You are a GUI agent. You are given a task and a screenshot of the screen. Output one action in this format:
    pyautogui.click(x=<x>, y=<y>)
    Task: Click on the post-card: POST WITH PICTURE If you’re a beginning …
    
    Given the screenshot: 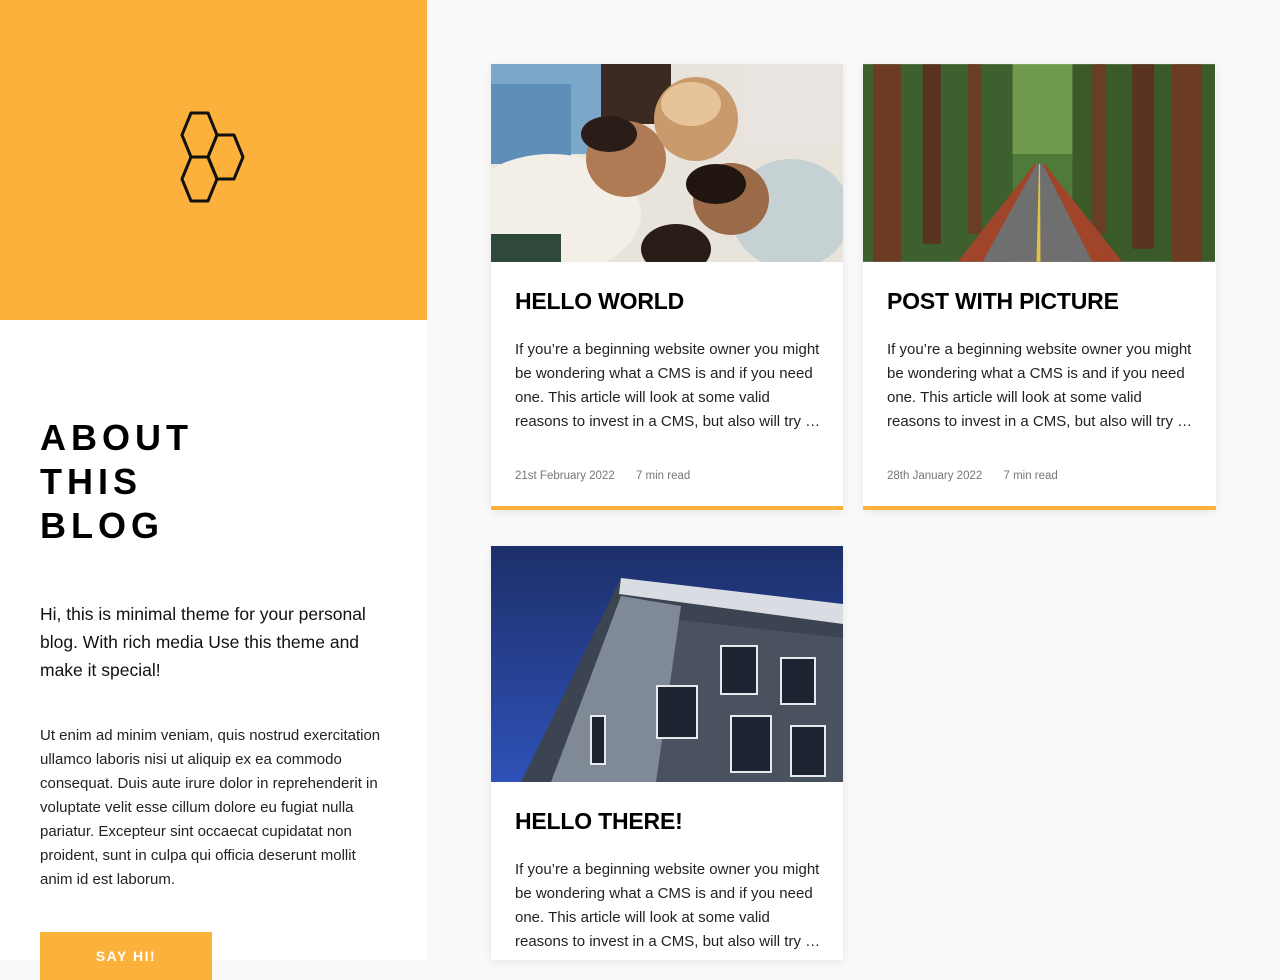 What is the action you would take?
    pyautogui.click(x=1039, y=287)
    